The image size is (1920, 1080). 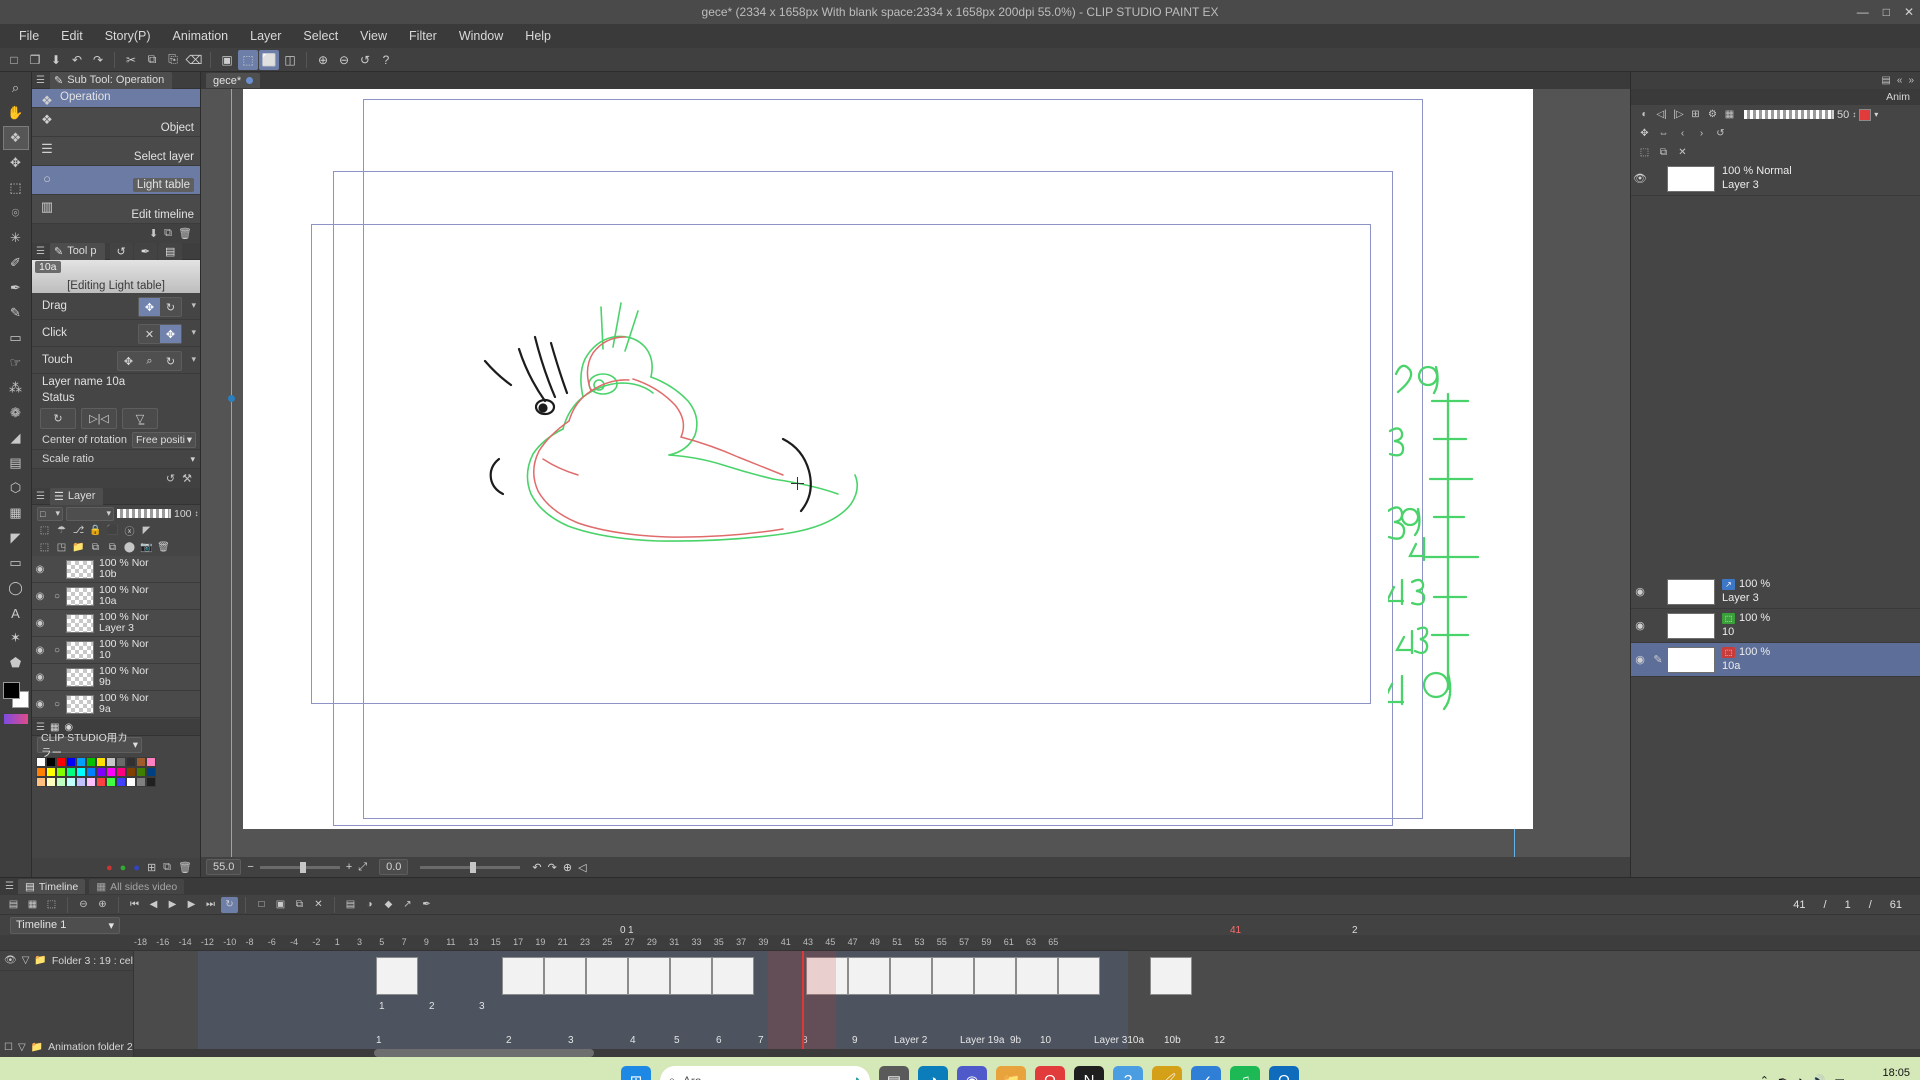 What do you see at coordinates (1789, 114) in the screenshot?
I see `light-table-opacity-slider` at bounding box center [1789, 114].